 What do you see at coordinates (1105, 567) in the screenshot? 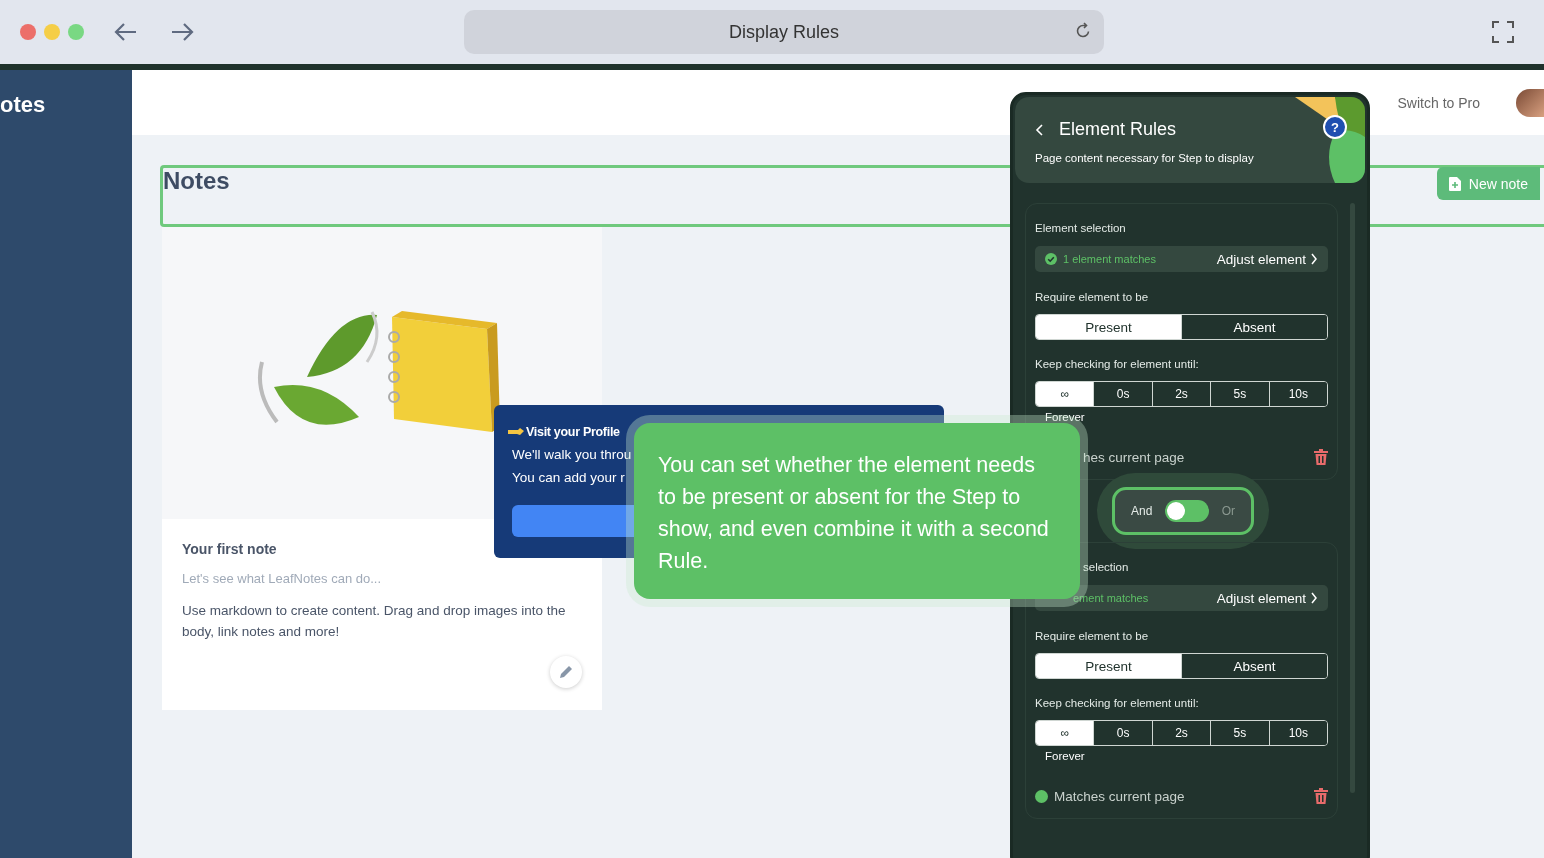
I see `field-label: selection` at bounding box center [1105, 567].